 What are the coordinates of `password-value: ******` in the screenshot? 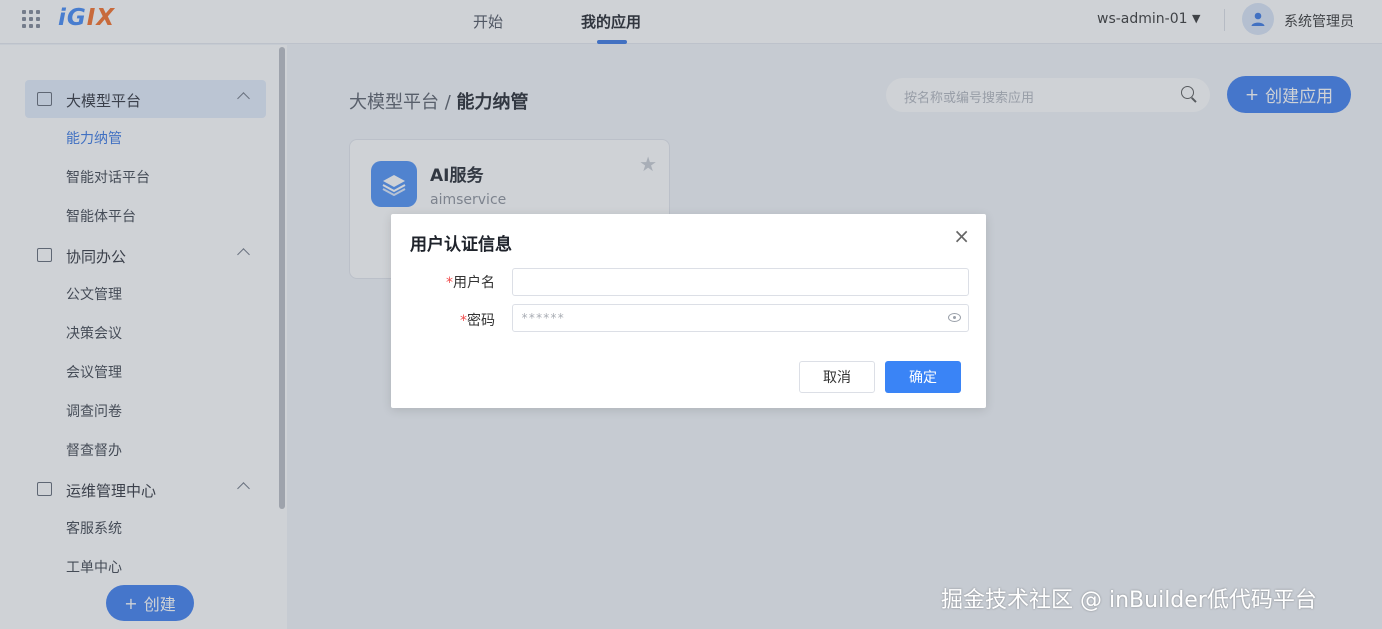 It's located at (543, 318).